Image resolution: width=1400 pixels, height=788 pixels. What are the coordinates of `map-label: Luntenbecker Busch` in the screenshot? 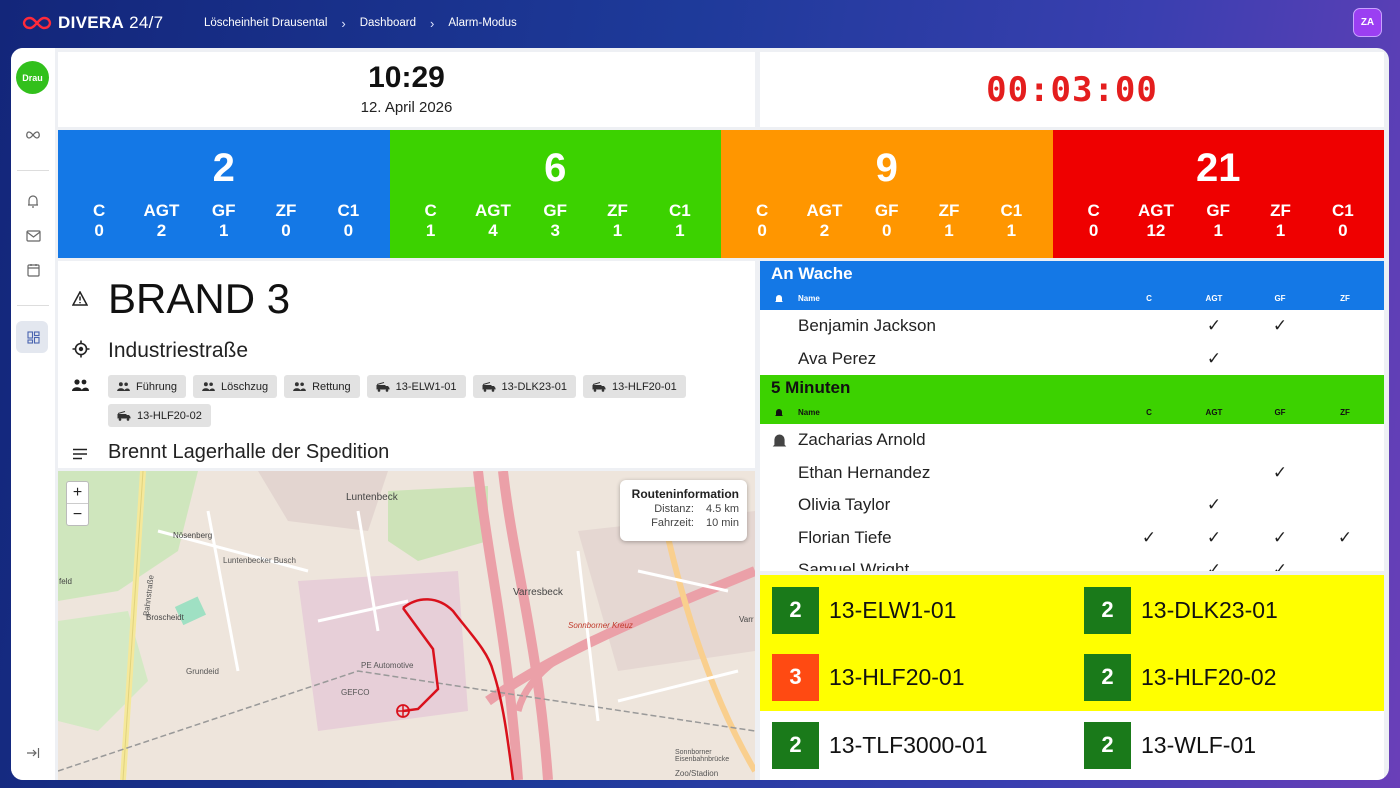 It's located at (259, 560).